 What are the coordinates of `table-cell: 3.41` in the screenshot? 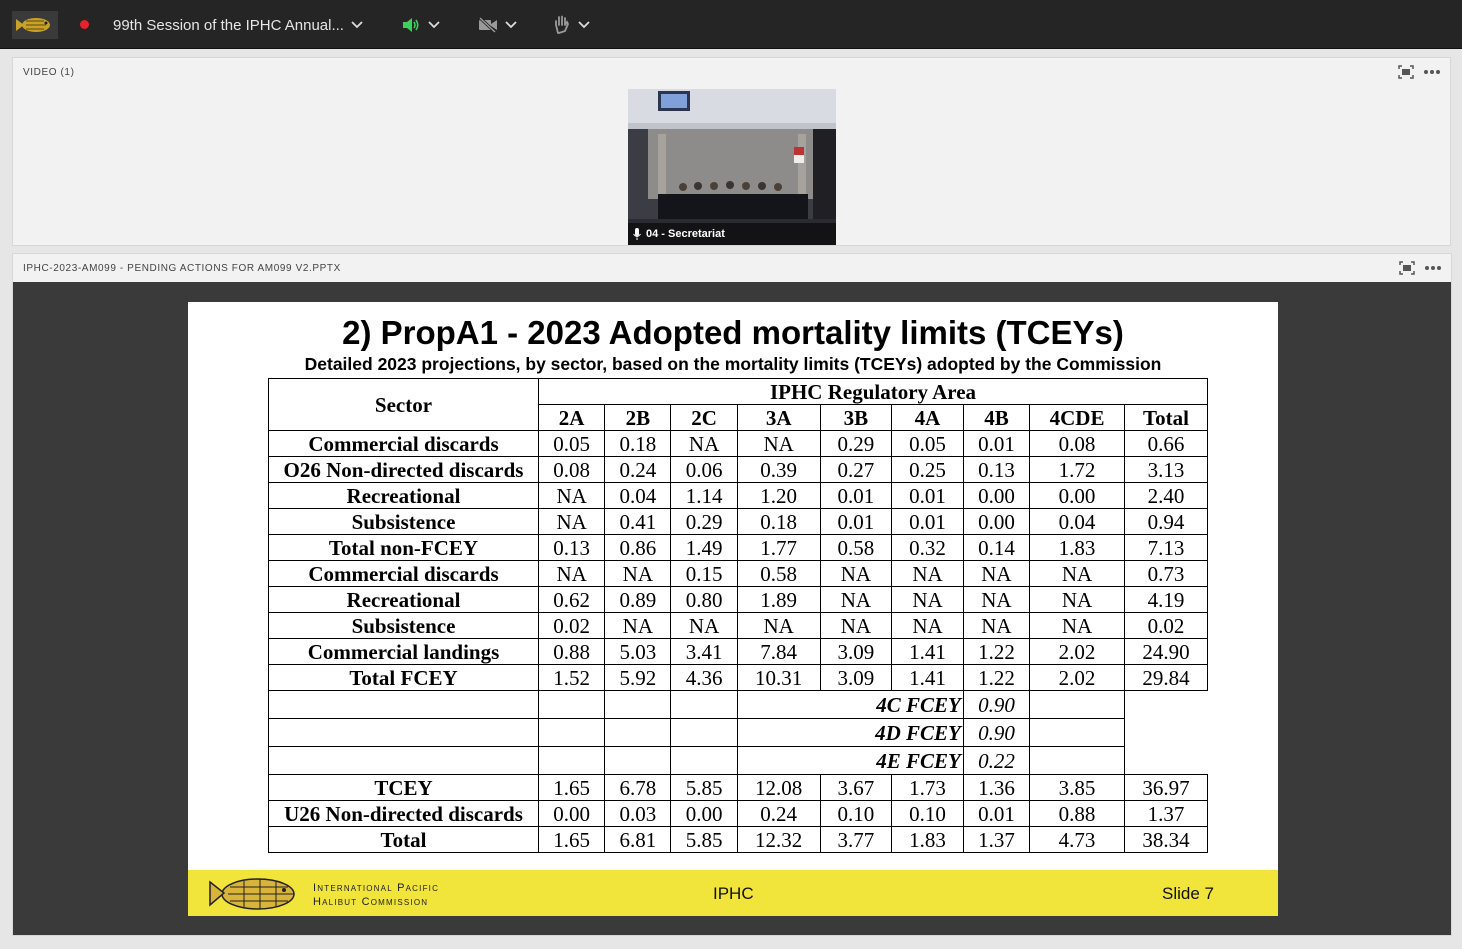 It's located at (704, 651).